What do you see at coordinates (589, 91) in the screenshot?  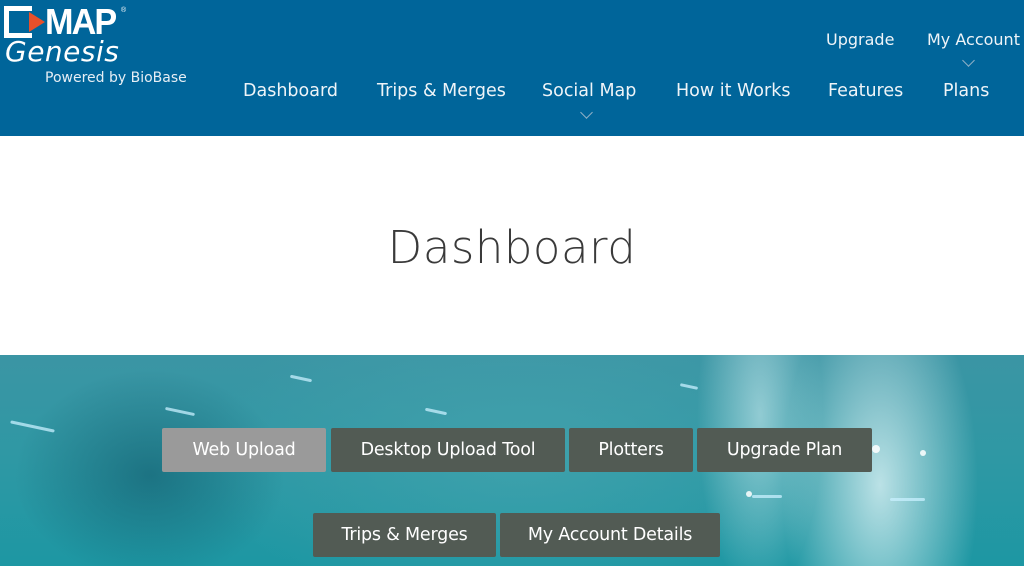 I see `nav-social-map: Social Map` at bounding box center [589, 91].